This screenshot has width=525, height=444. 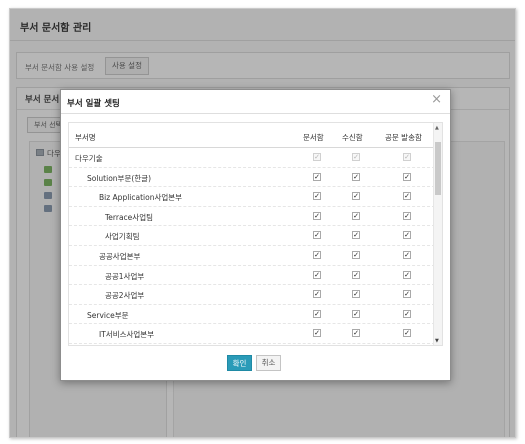 I want to click on dept-name-cell: Solution부문(한글), so click(x=119, y=178).